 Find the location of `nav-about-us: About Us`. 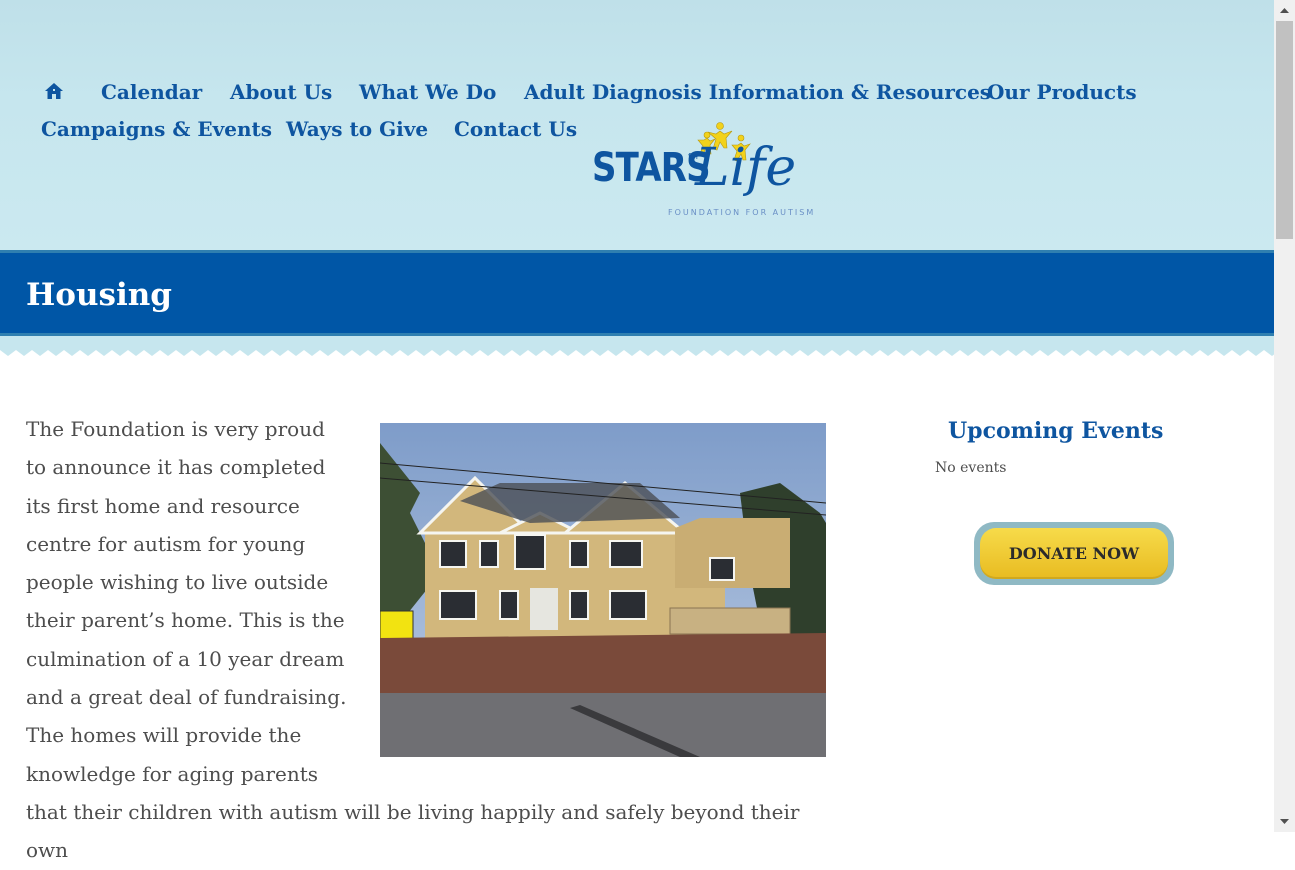

nav-about-us: About Us is located at coordinates (281, 92).